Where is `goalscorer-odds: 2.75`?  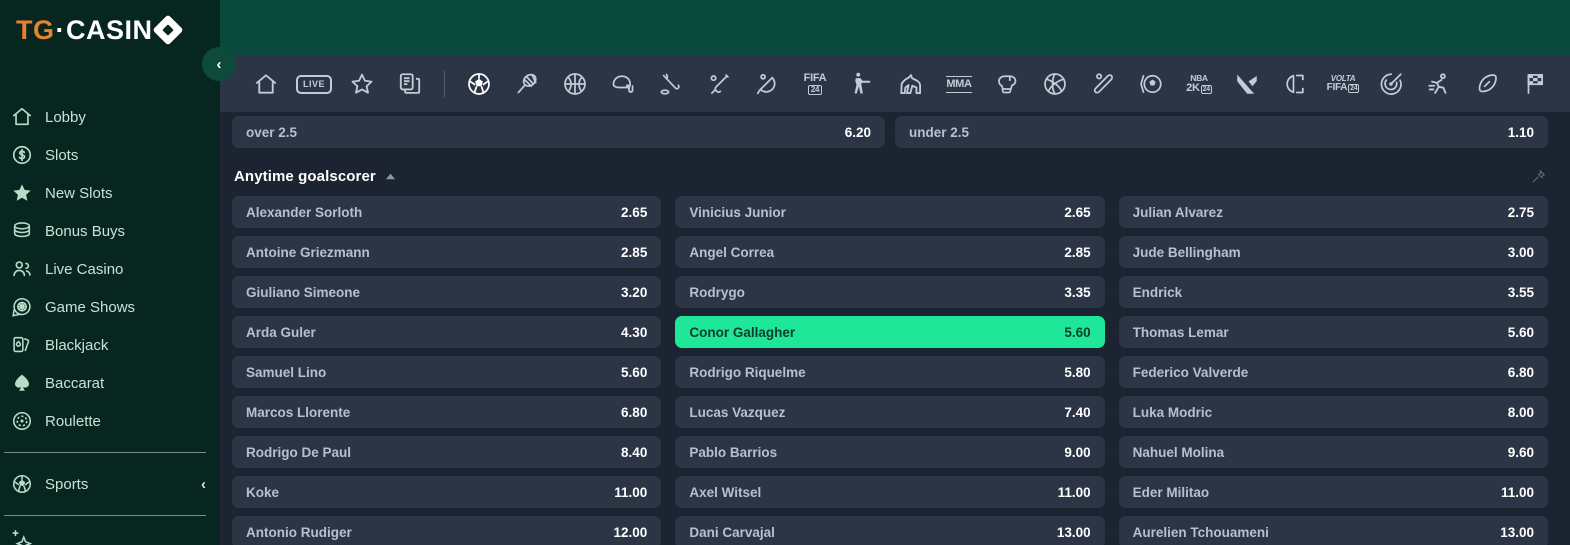
goalscorer-odds: 2.75 is located at coordinates (1520, 212).